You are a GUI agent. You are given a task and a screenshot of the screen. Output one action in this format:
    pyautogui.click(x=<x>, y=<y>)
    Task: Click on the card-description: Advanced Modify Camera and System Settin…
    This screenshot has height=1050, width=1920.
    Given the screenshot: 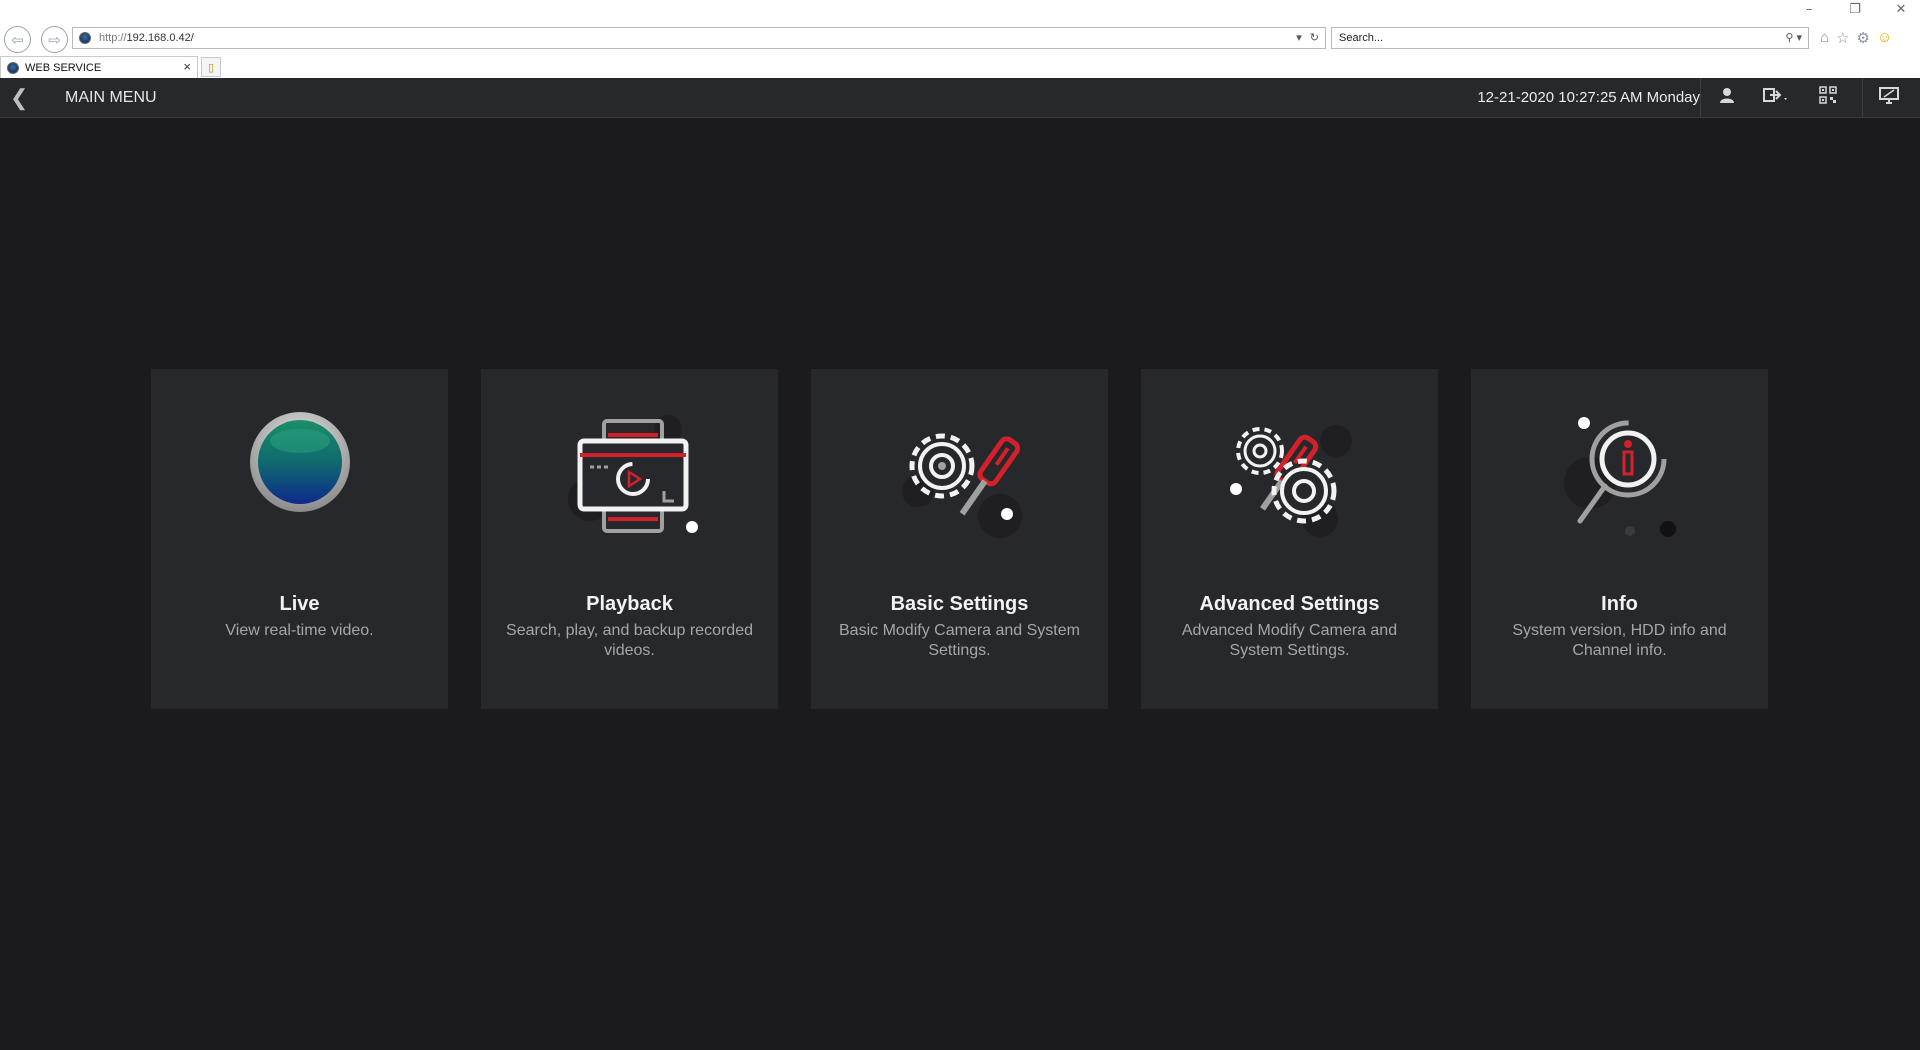 What is the action you would take?
    pyautogui.click(x=1289, y=640)
    